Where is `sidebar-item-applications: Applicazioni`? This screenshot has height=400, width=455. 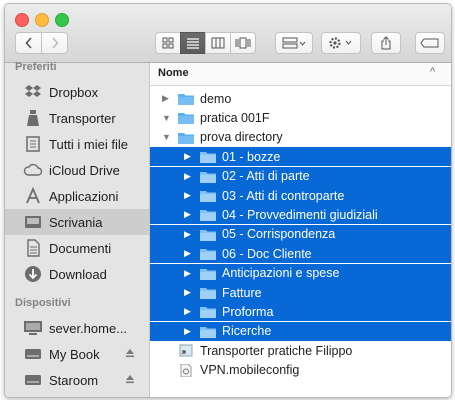
sidebar-item-applications: Applicazioni is located at coordinates (77, 196).